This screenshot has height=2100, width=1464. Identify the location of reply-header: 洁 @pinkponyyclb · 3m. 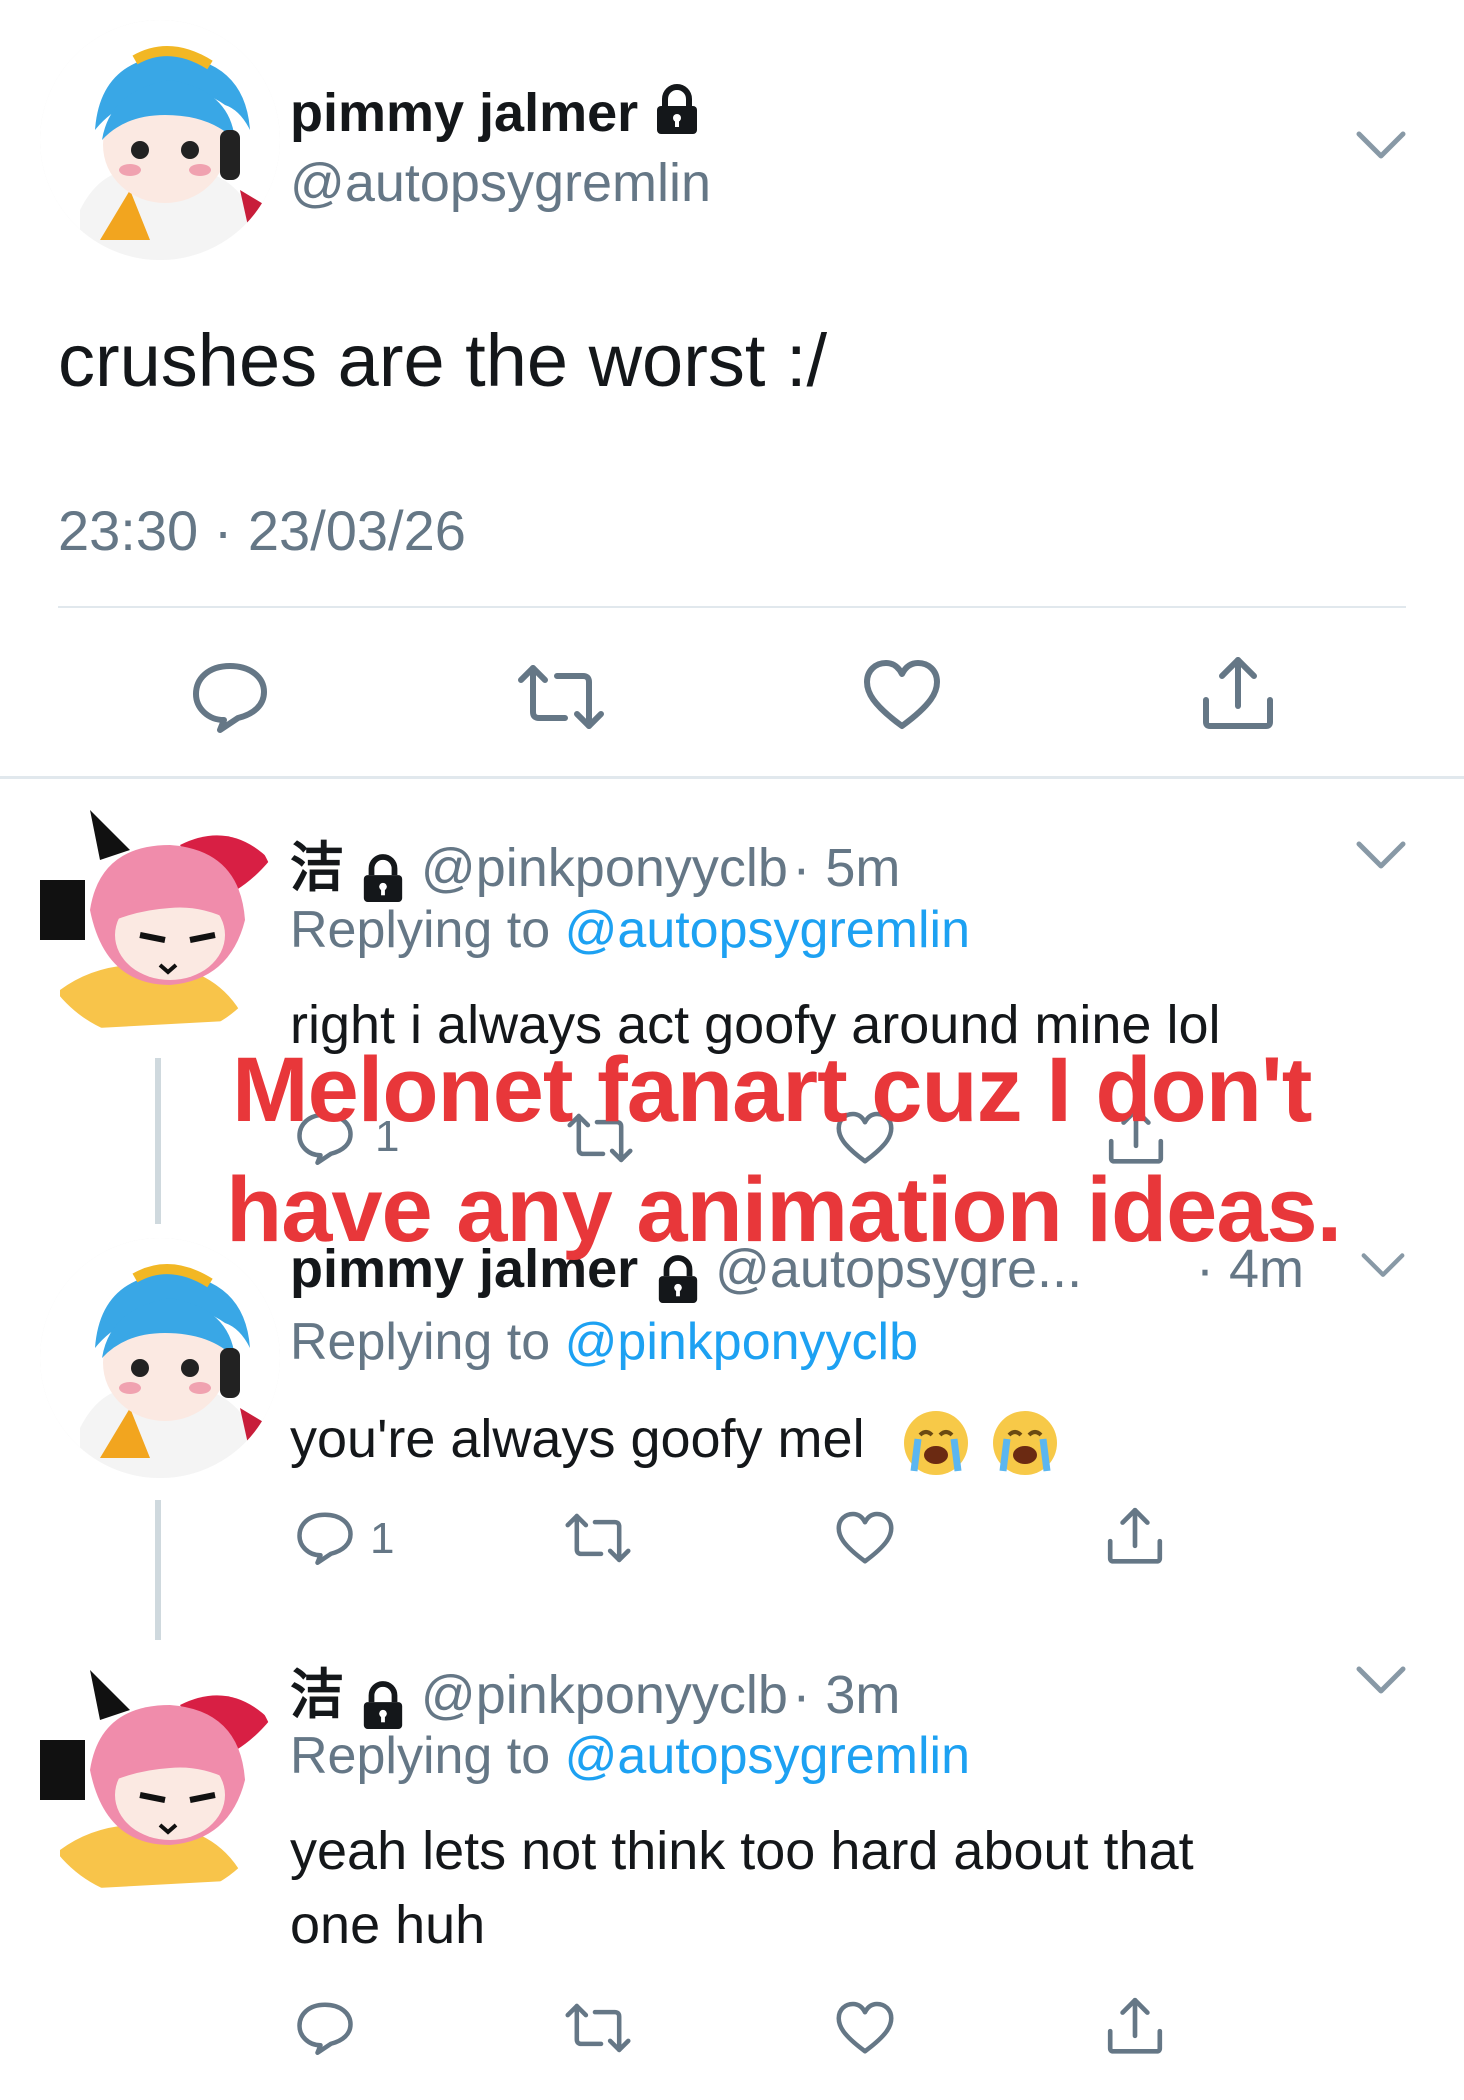
(595, 1693).